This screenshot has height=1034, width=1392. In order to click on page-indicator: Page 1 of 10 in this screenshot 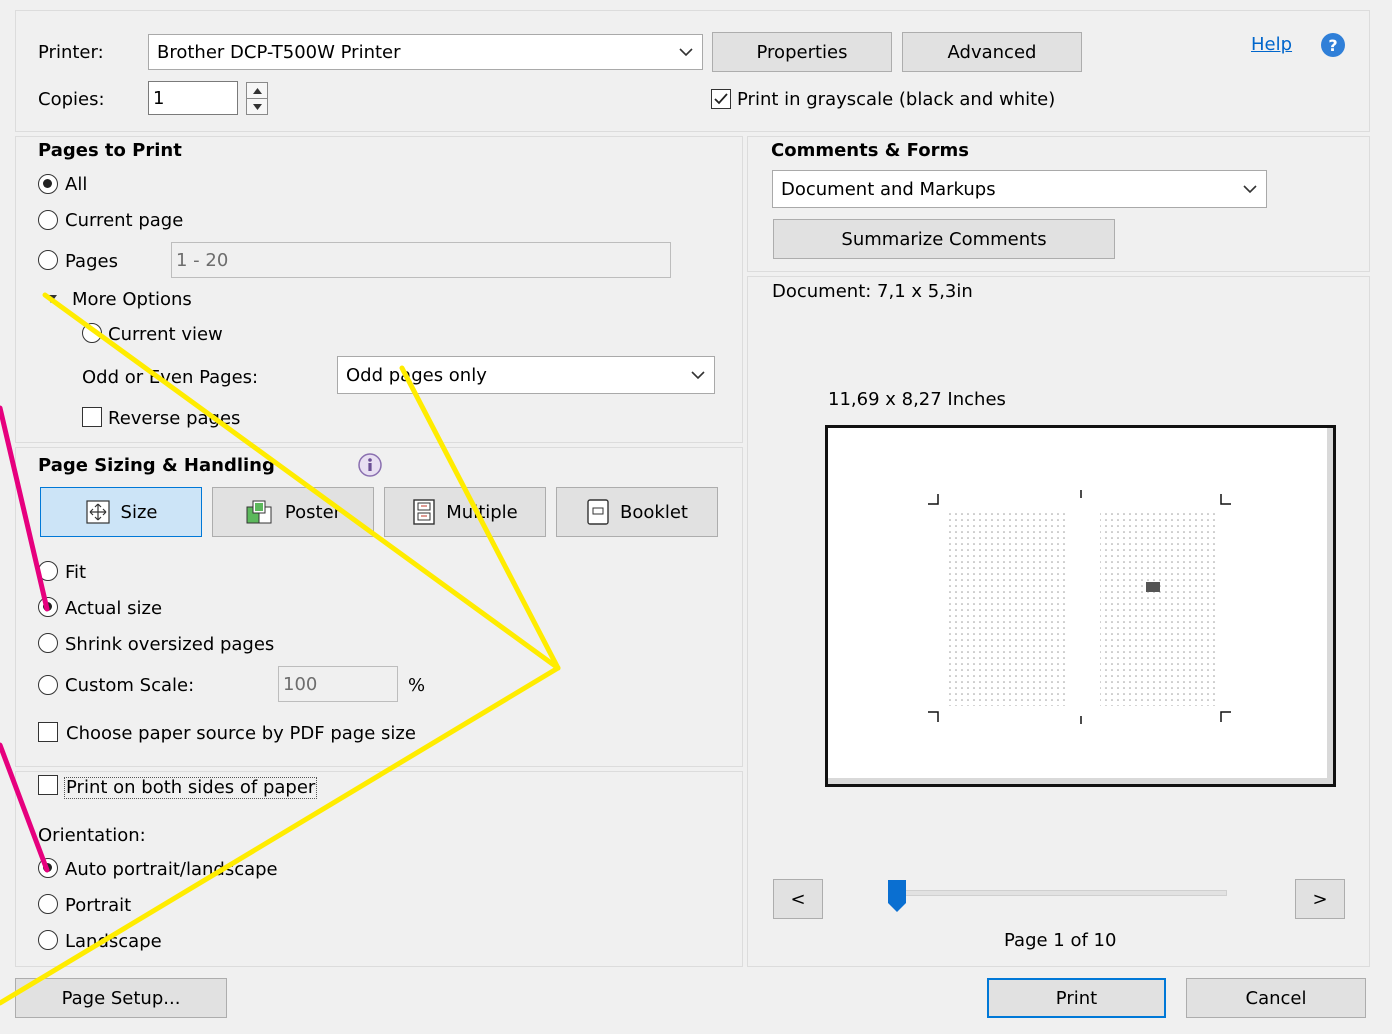, I will do `click(1060, 940)`.